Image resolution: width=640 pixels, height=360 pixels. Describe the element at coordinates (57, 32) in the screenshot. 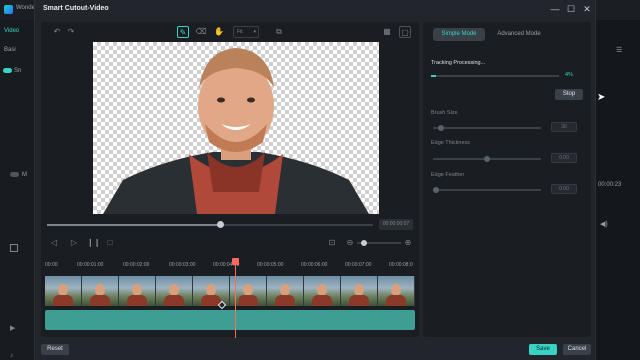

I see `undo-icon: ↶` at that location.